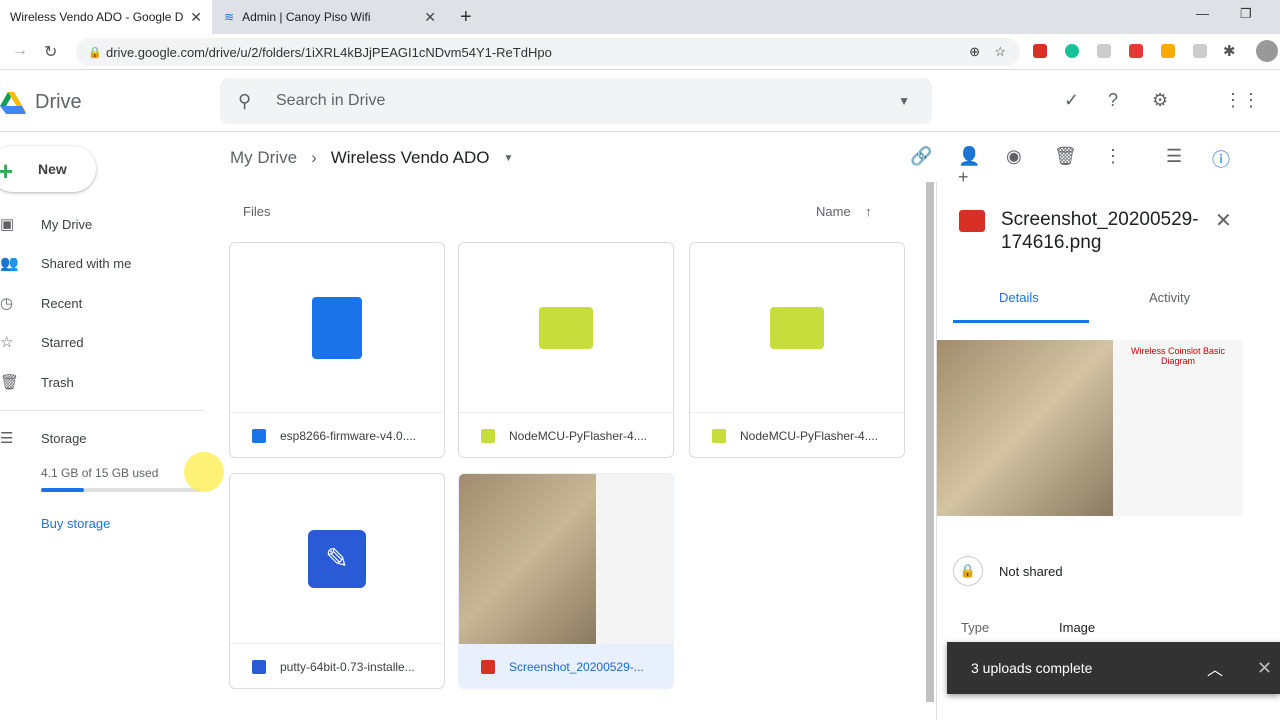 This screenshot has width=1280, height=720. Describe the element at coordinates (50, 52) in the screenshot. I see `reload-icon: ↻` at that location.